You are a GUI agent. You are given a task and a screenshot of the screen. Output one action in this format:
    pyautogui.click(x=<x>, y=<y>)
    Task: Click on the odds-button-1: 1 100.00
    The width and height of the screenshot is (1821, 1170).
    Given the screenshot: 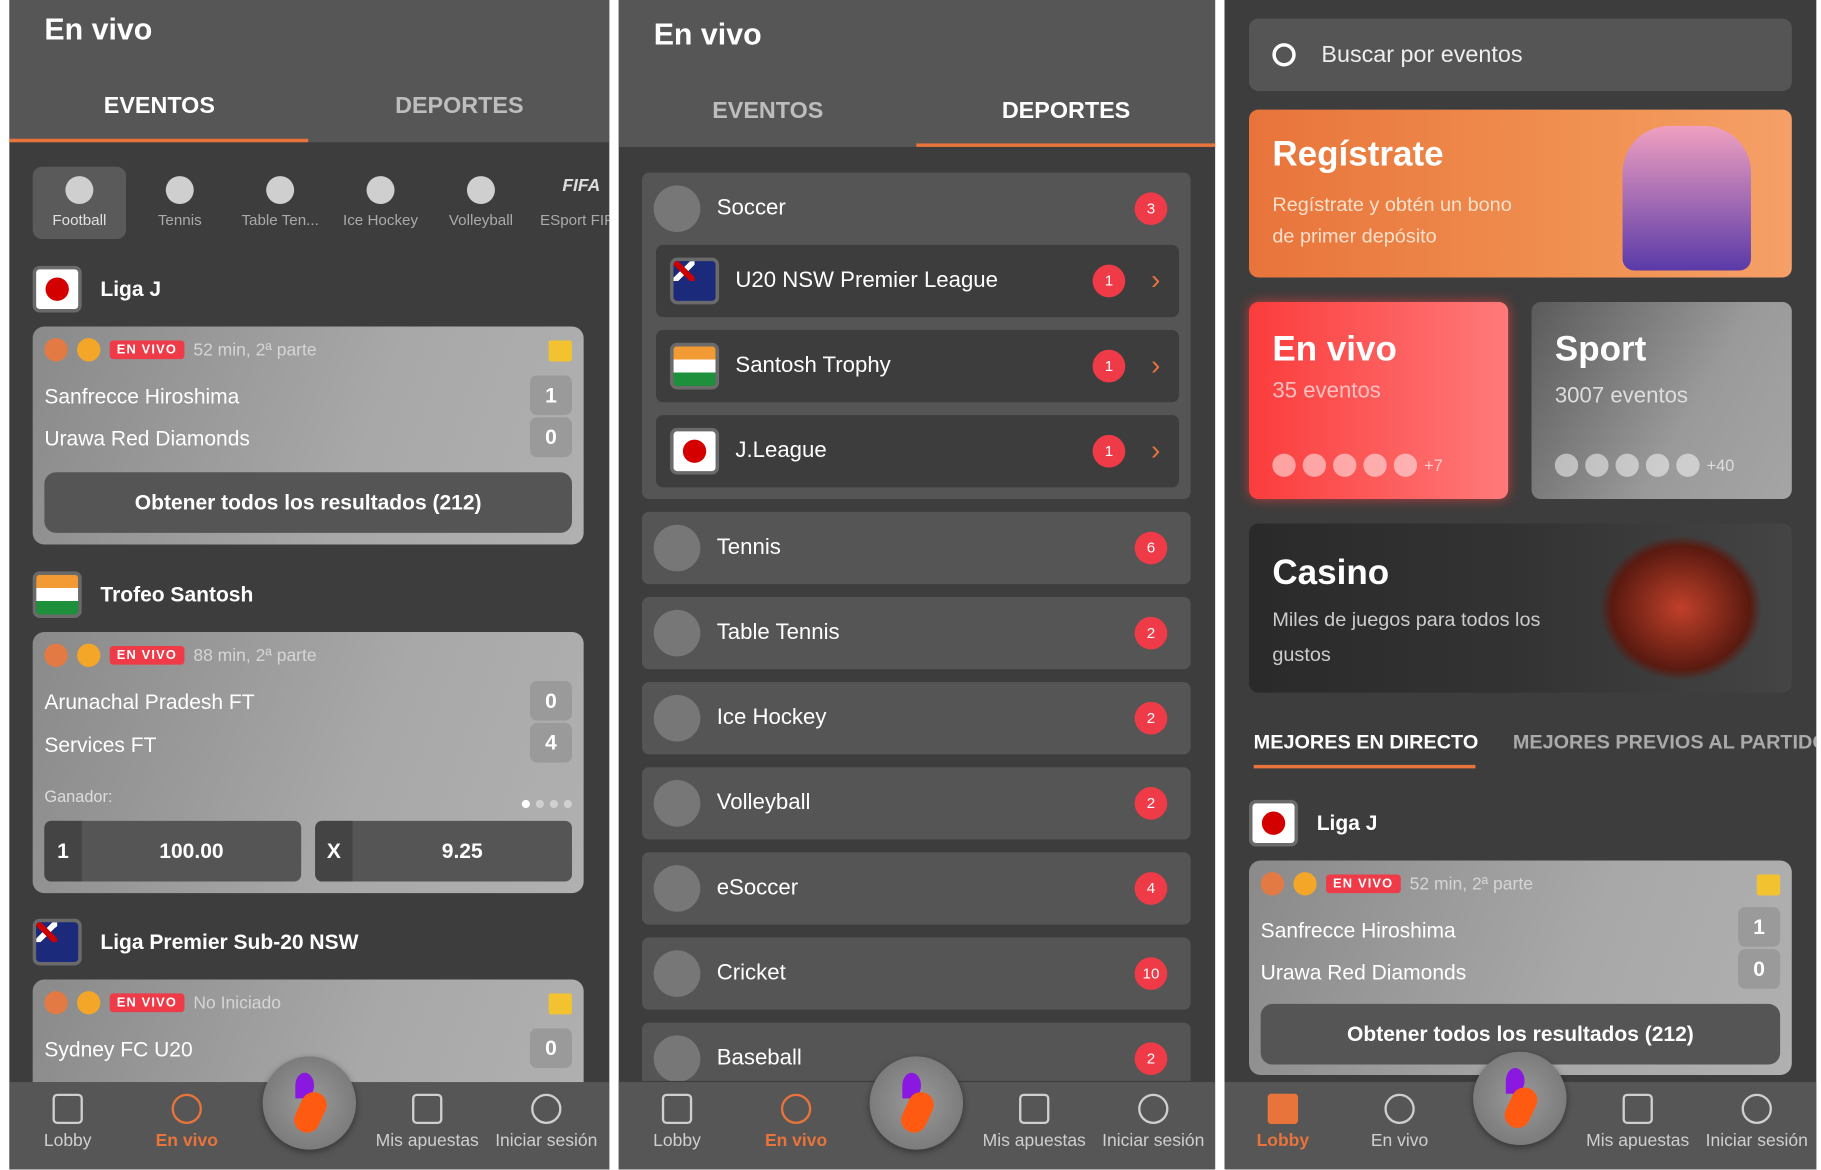 What is the action you would take?
    pyautogui.click(x=173, y=851)
    